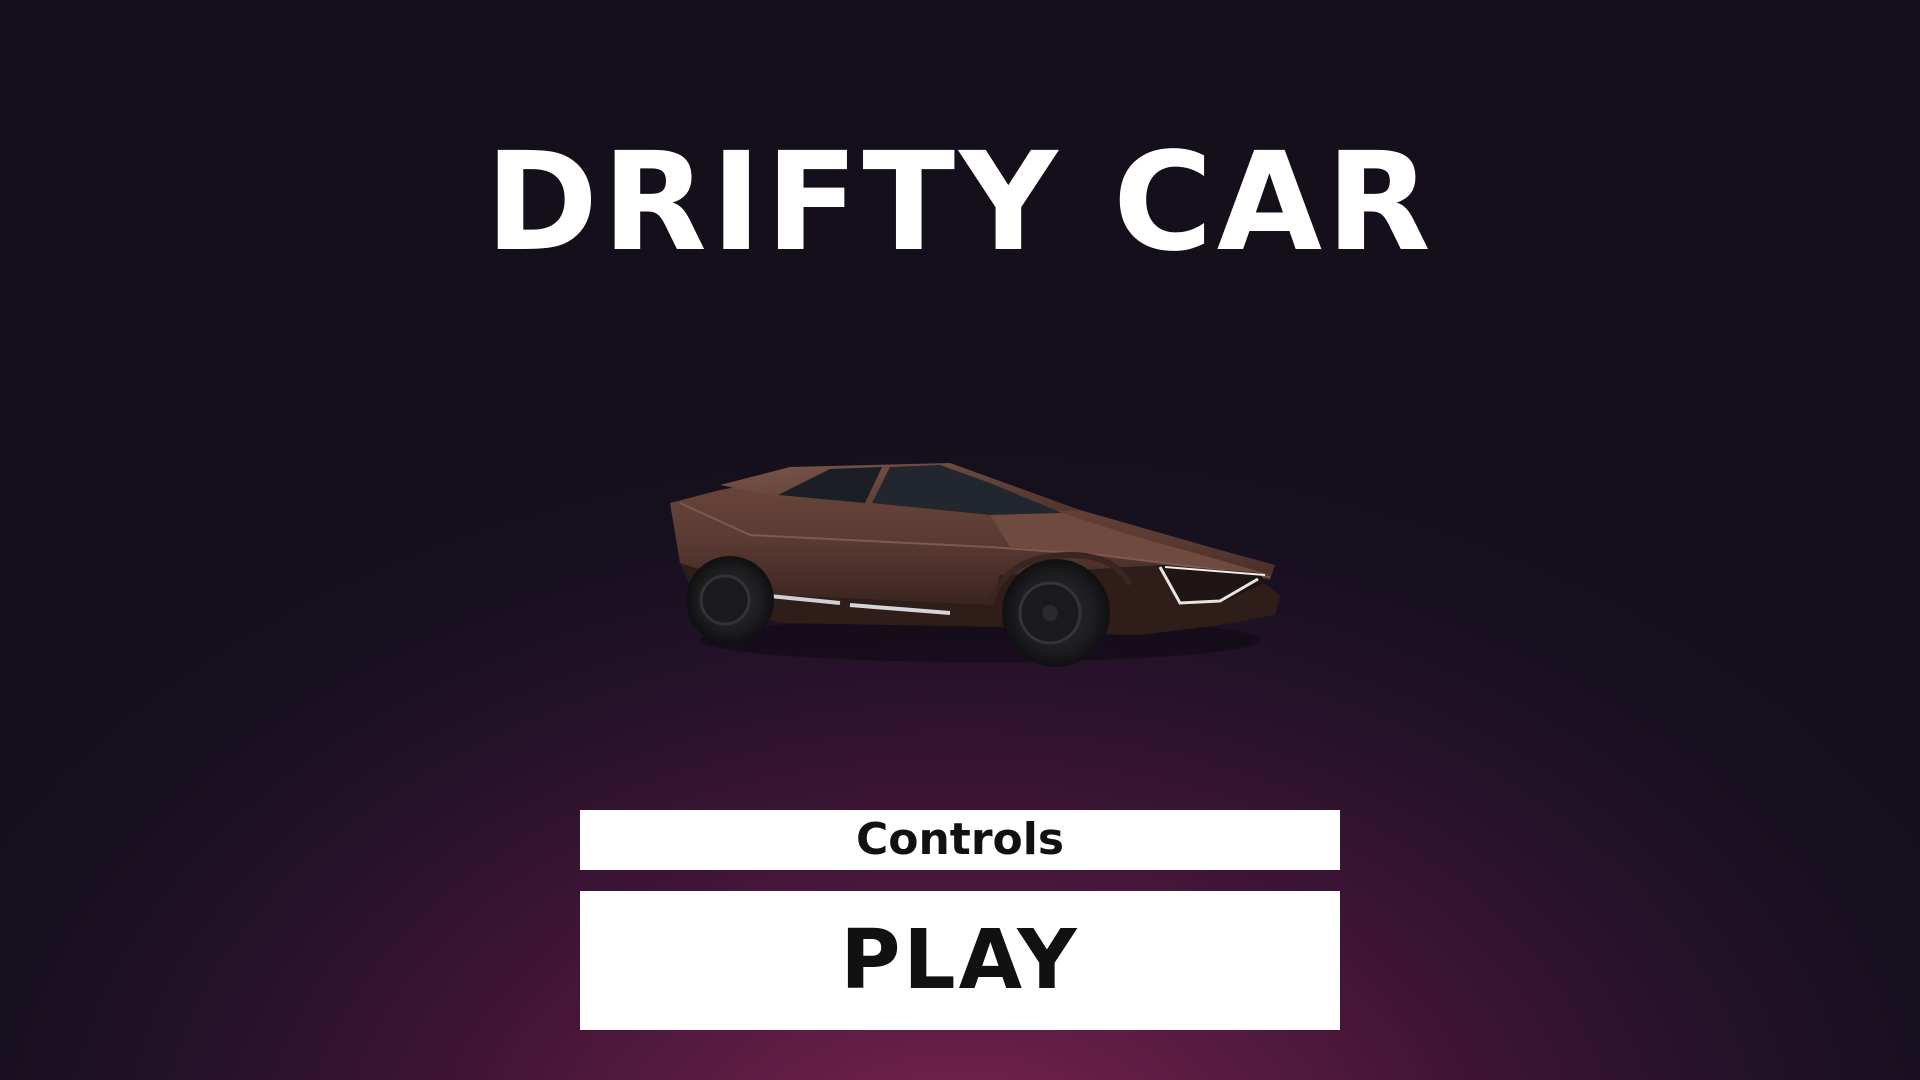 The height and width of the screenshot is (1080, 1920). What do you see at coordinates (960, 840) in the screenshot?
I see `controls-button: Controls` at bounding box center [960, 840].